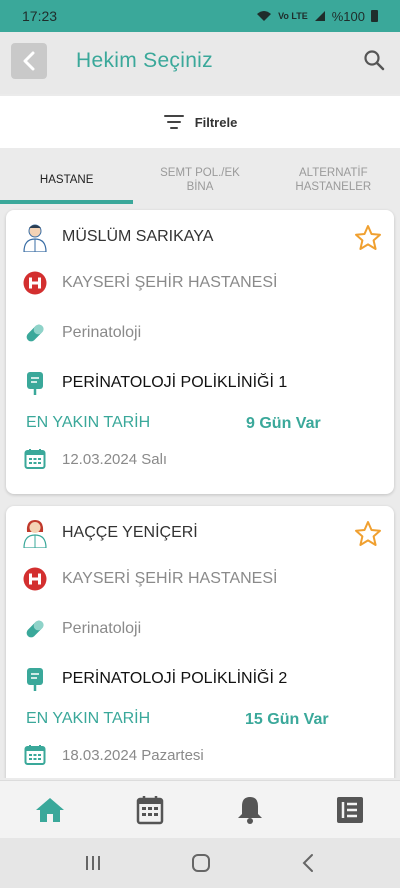 The image size is (400, 888). What do you see at coordinates (319, 16) in the screenshot?
I see `signal-icon` at bounding box center [319, 16].